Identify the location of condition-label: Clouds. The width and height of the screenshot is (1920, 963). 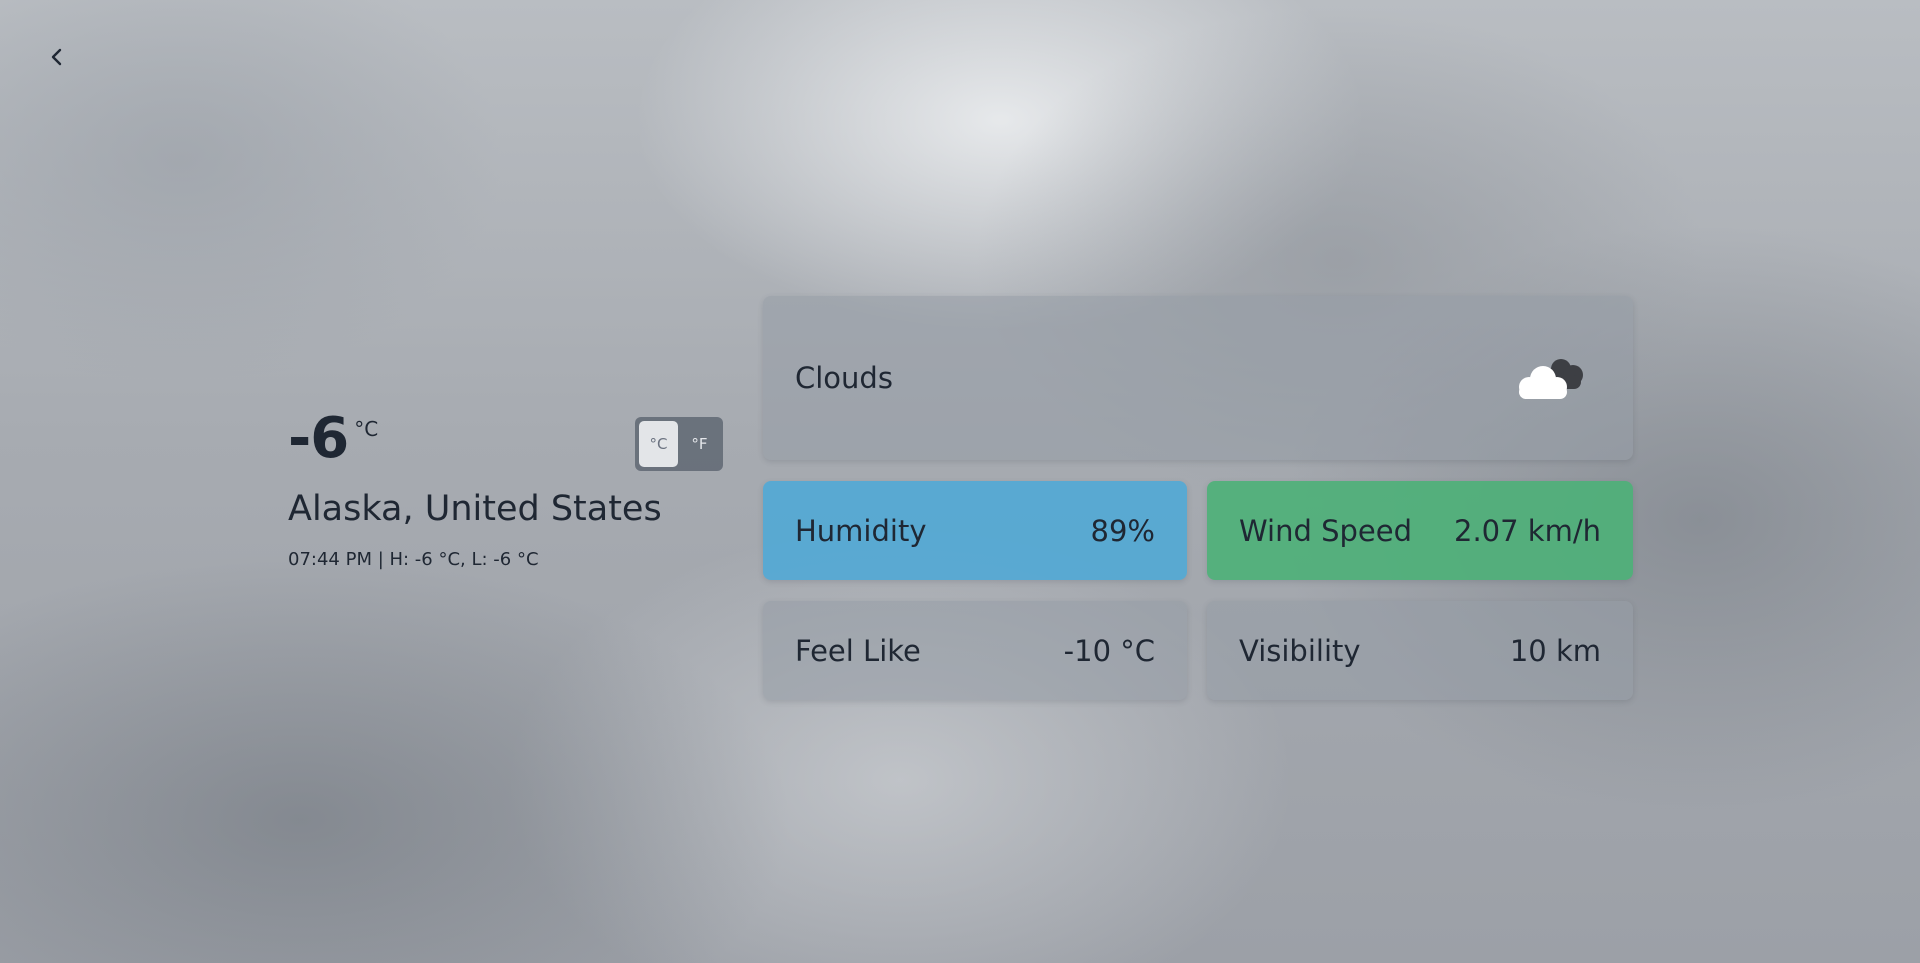
(844, 378).